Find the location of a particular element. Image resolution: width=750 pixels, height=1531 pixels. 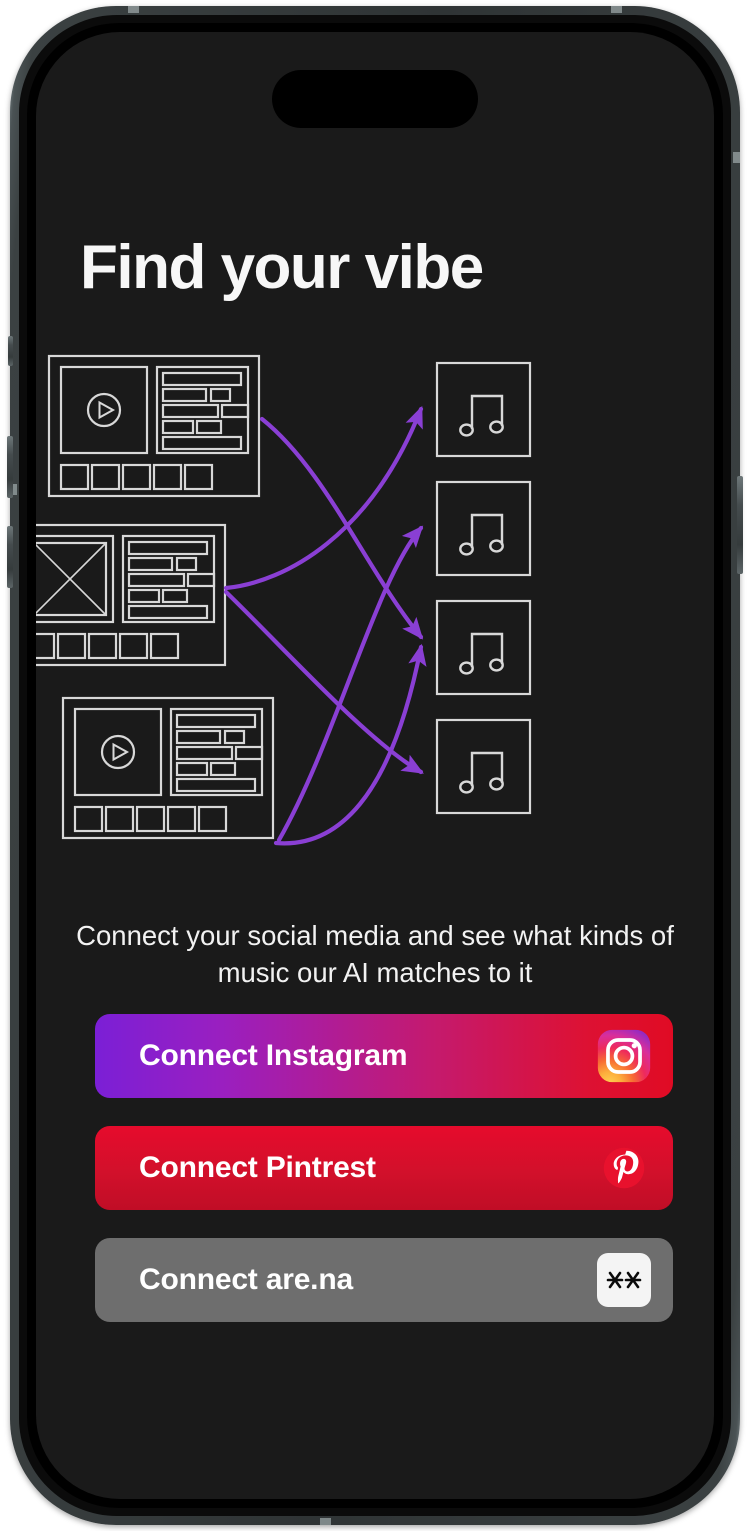

connect-pintrest-label: Connect Pintrest is located at coordinates (257, 1167).